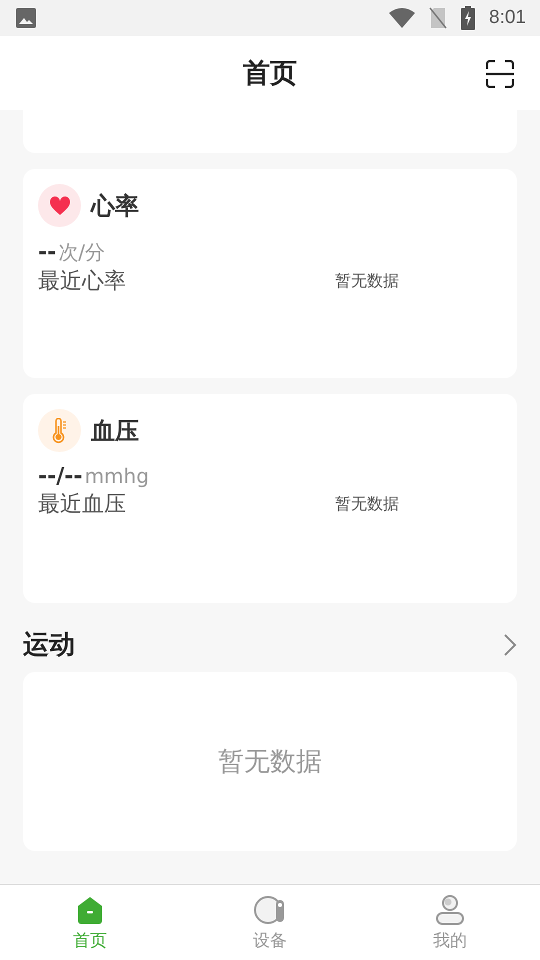 This screenshot has width=540, height=960. What do you see at coordinates (115, 206) in the screenshot?
I see `card-title: 心率` at bounding box center [115, 206].